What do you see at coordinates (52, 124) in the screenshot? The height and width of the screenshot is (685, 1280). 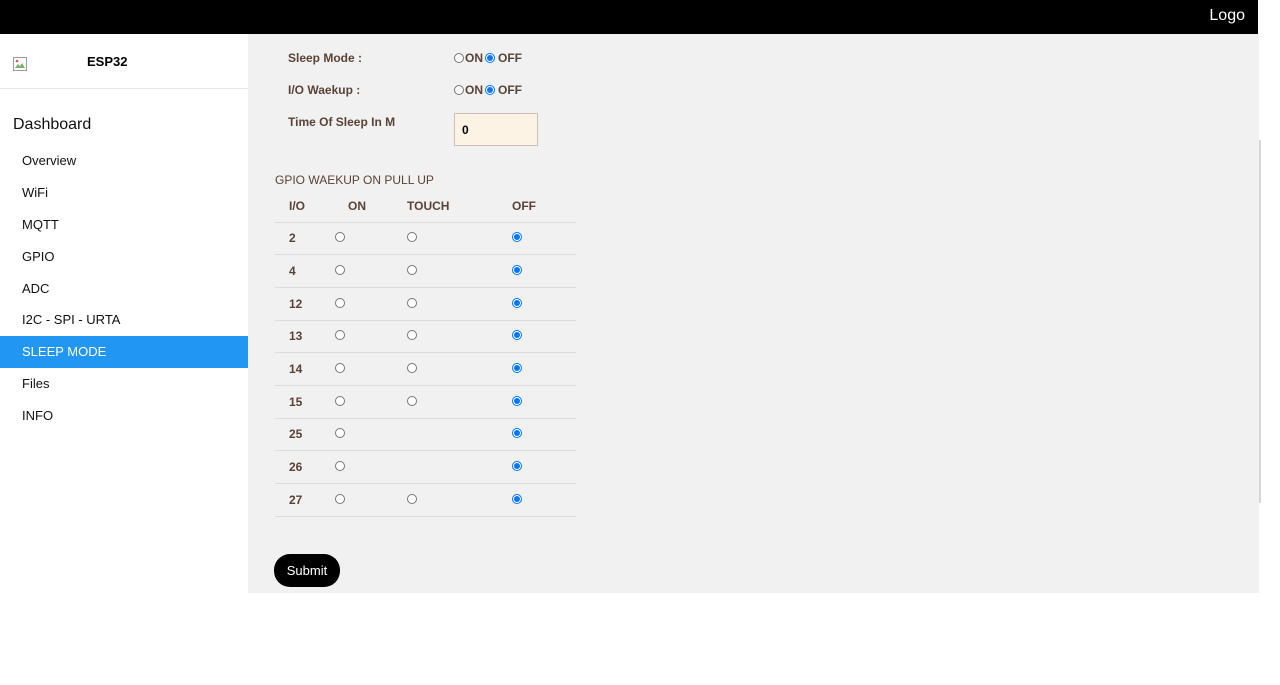 I see `dashboard-title: Dashboard` at bounding box center [52, 124].